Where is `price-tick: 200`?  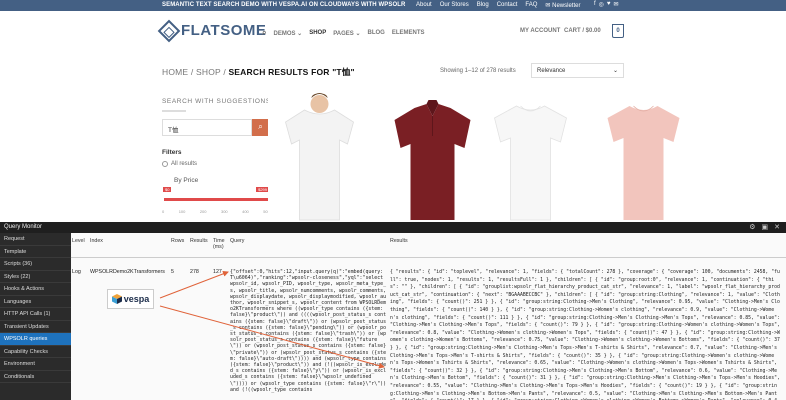 price-tick: 200 is located at coordinates (203, 211).